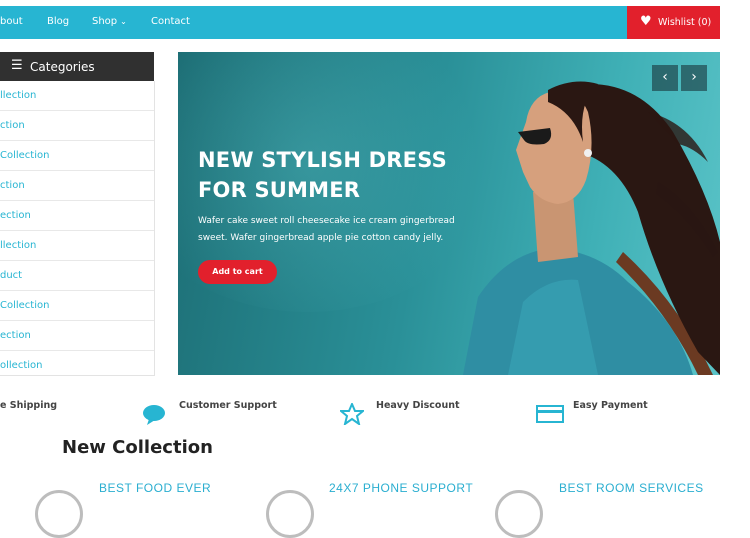 The height and width of the screenshot is (538, 750). Describe the element at coordinates (21, 365) in the screenshot. I see `category-label: ollection` at that location.